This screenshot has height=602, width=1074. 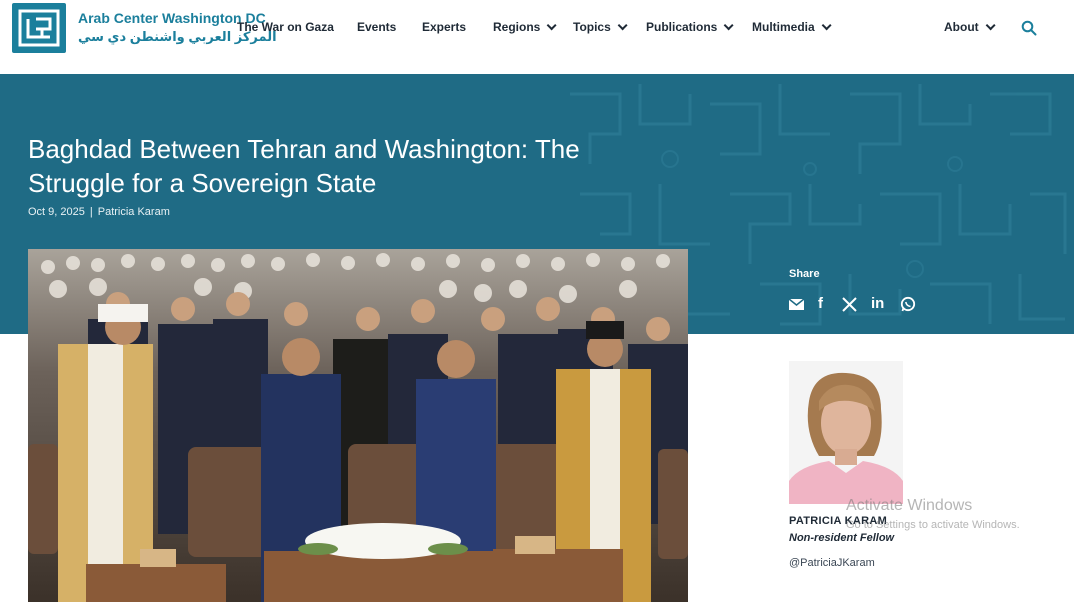 I want to click on logo-icon, so click(x=39, y=28).